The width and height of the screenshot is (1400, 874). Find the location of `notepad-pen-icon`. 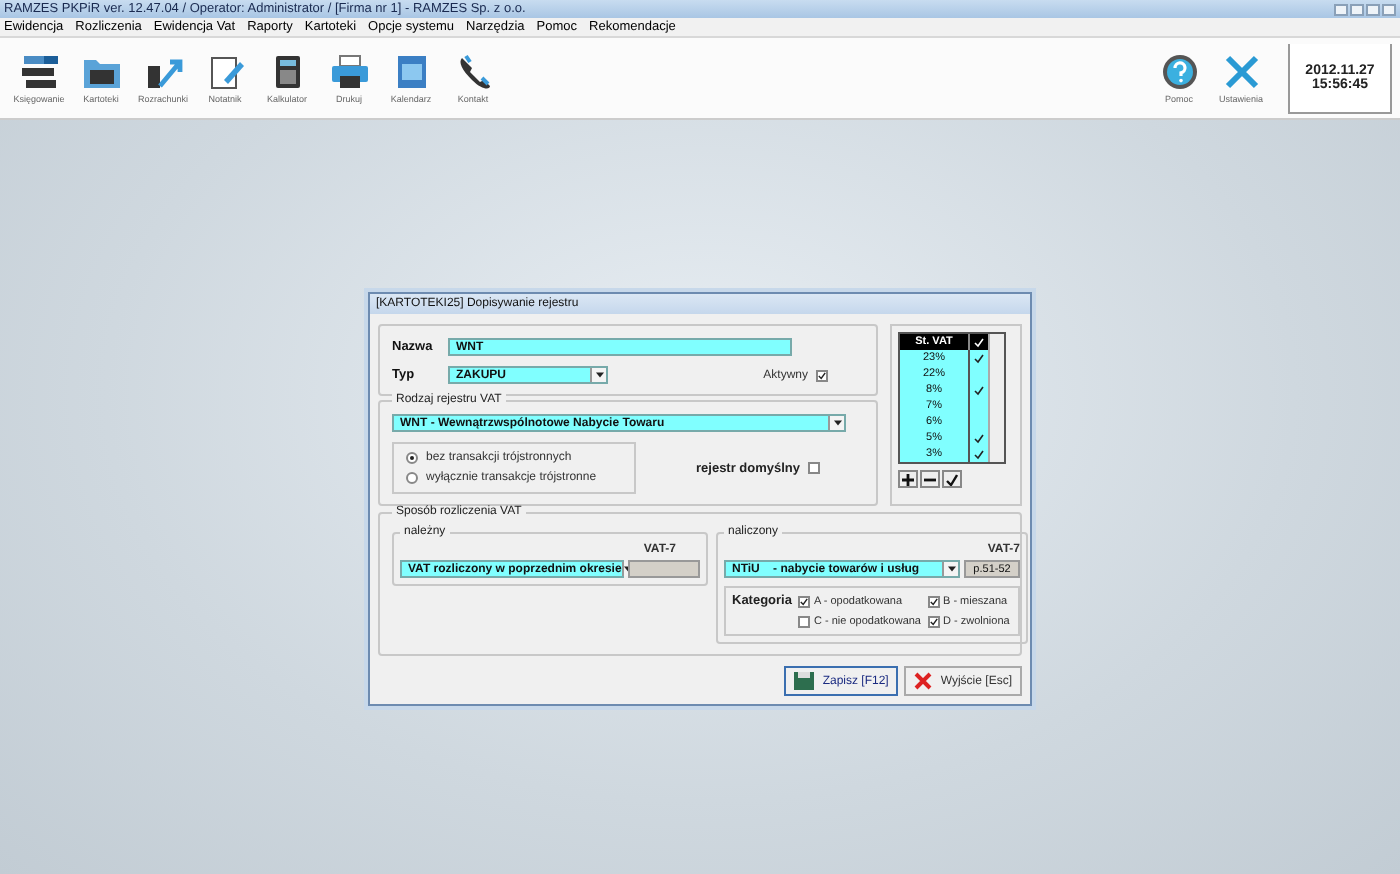

notepad-pen-icon is located at coordinates (225, 71).